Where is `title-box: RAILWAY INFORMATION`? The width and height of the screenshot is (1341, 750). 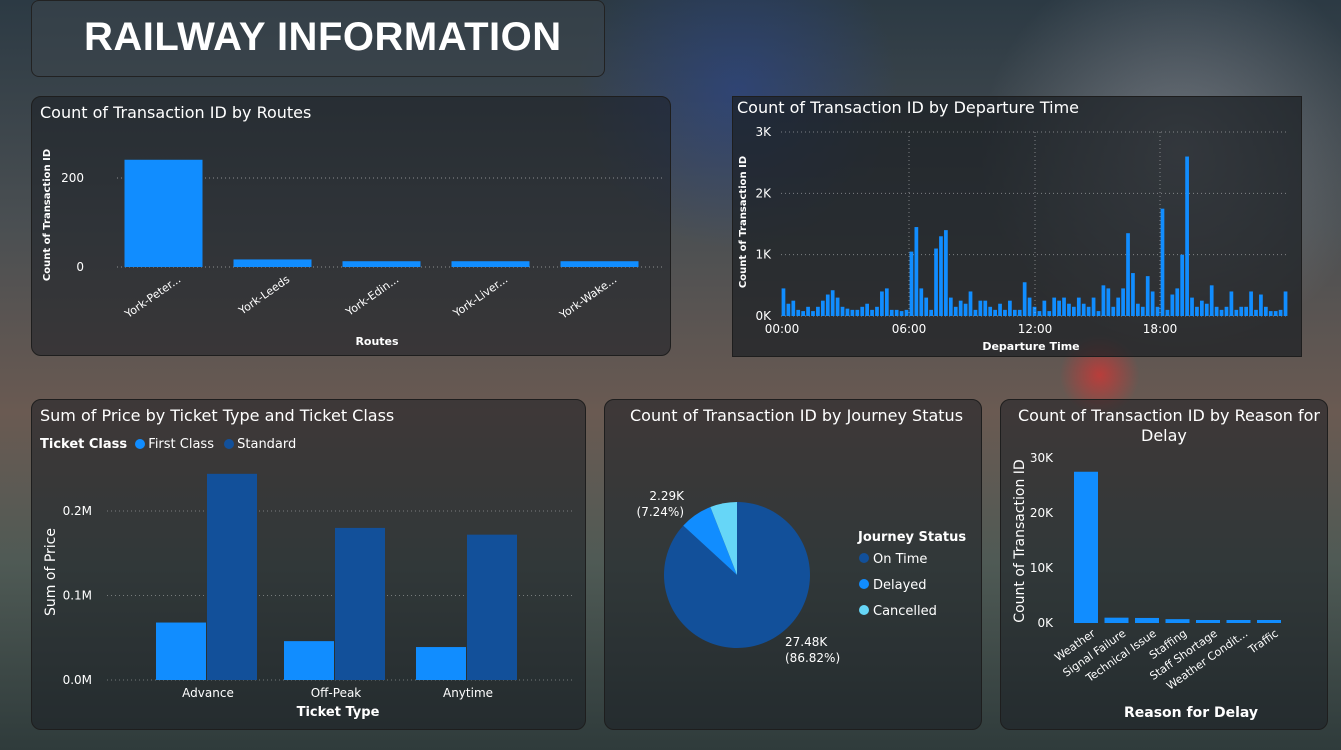
title-box: RAILWAY INFORMATION is located at coordinates (318, 38).